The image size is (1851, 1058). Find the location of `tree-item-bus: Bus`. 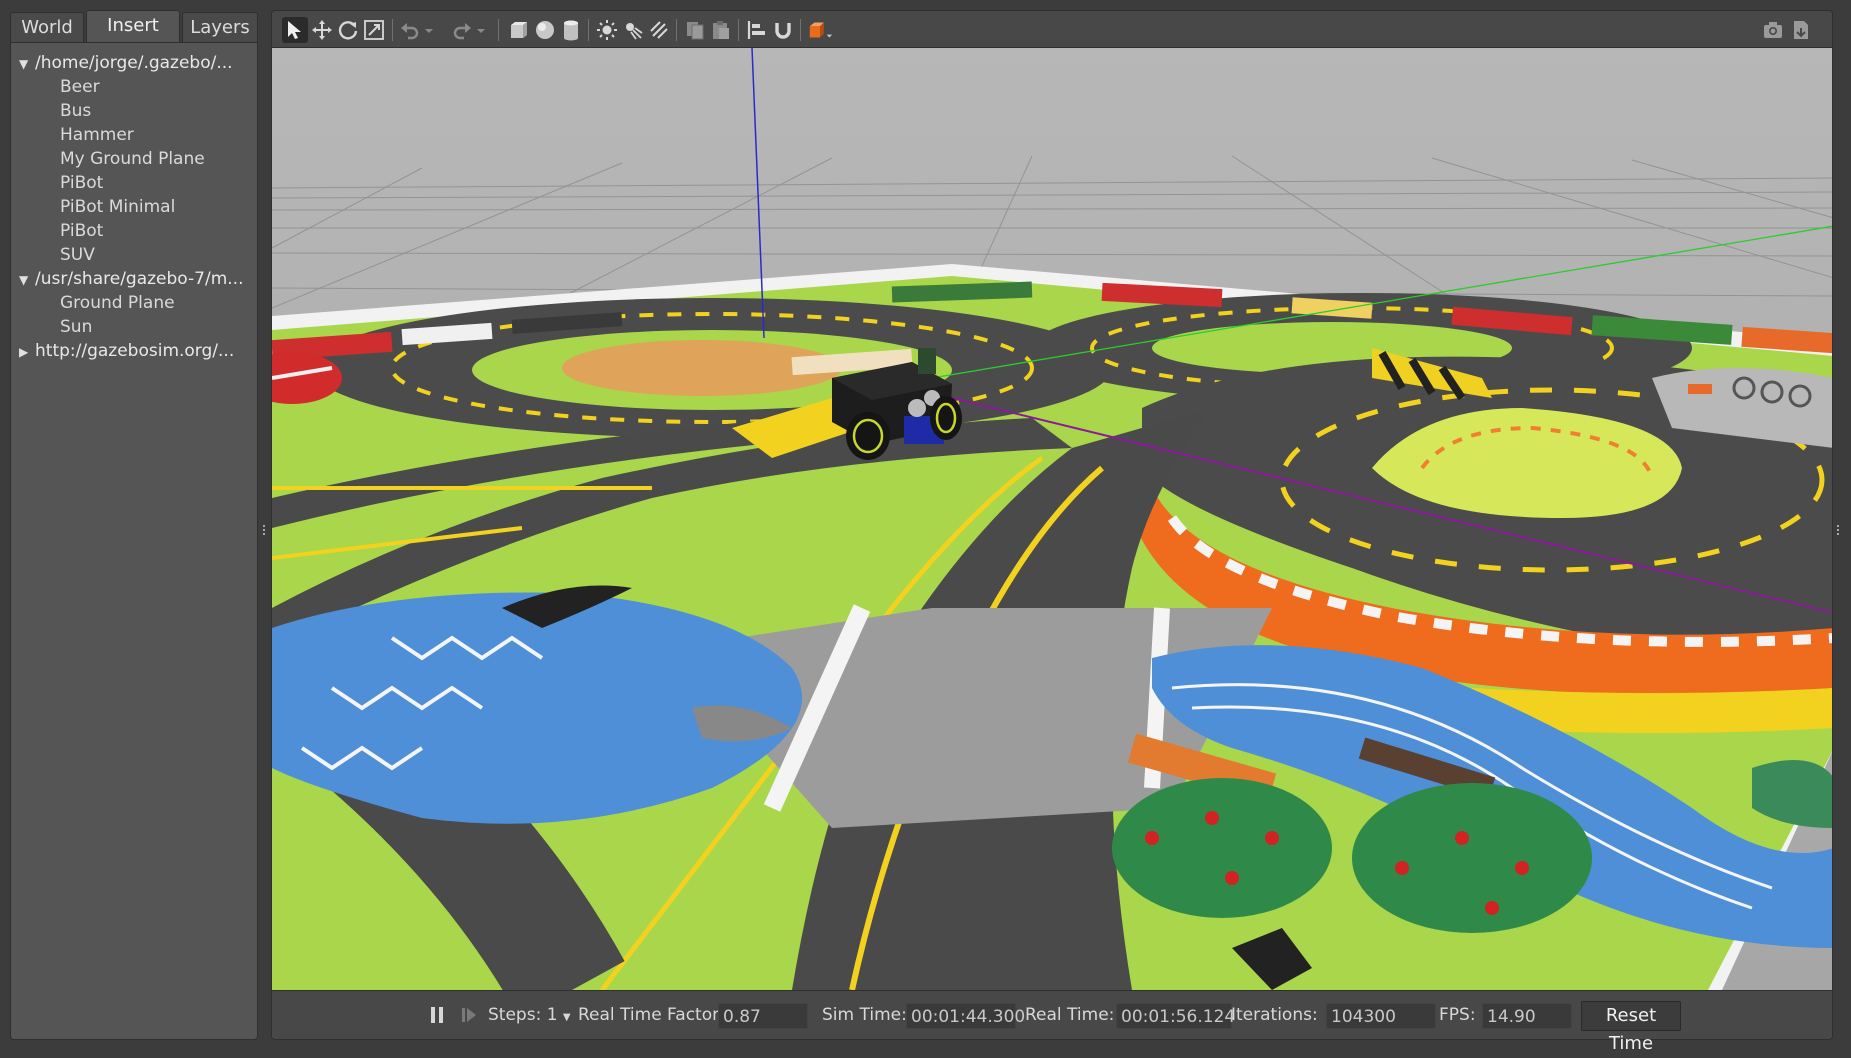

tree-item-bus: Bus is located at coordinates (75, 111).